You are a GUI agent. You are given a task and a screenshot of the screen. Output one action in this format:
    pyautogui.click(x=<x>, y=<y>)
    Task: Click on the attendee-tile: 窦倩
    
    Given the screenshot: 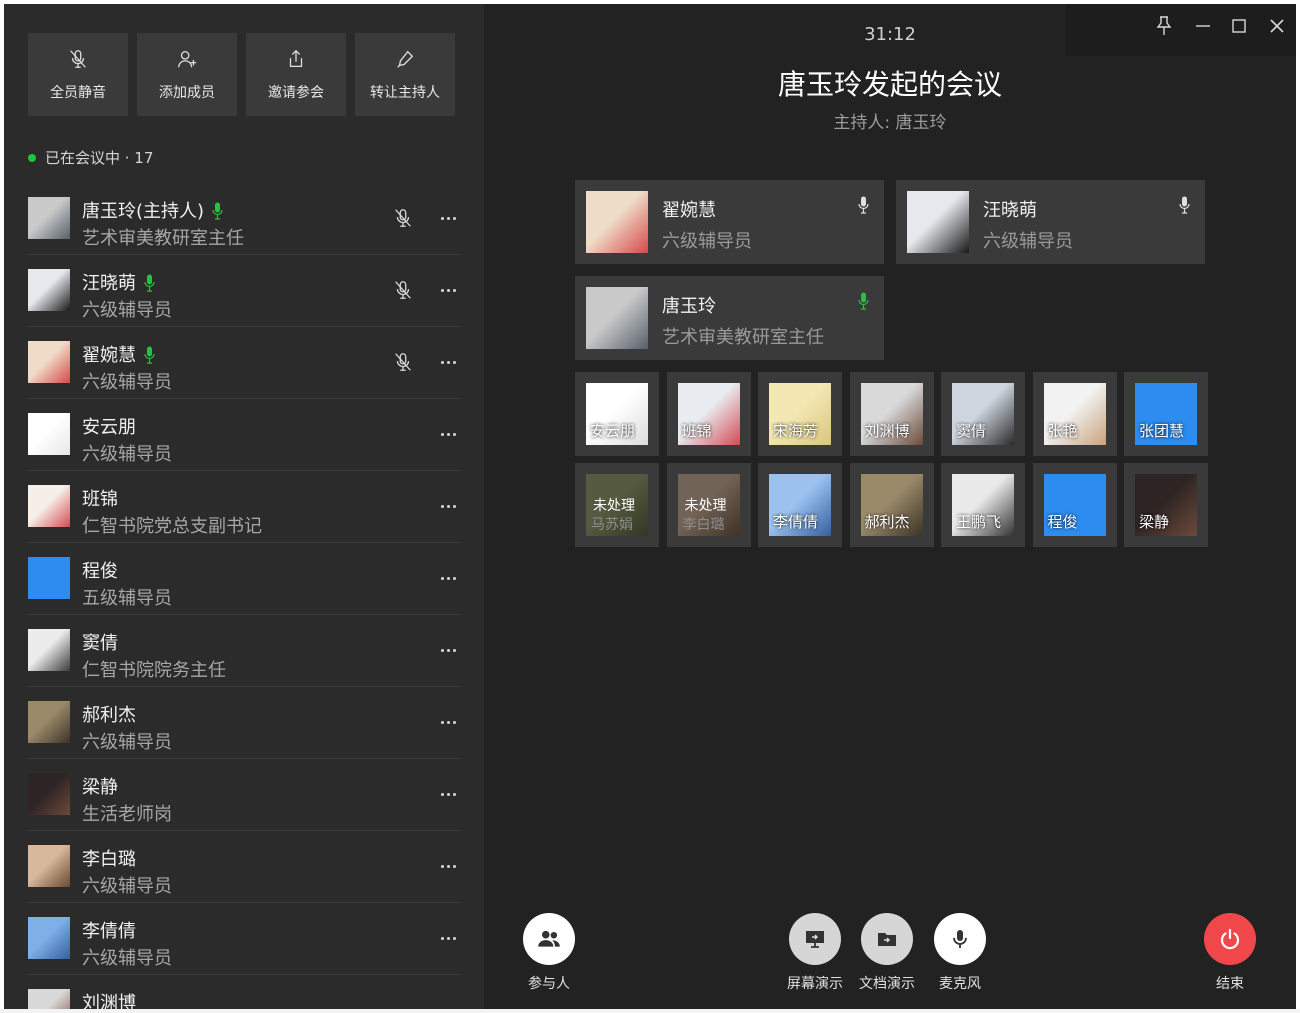 What is the action you would take?
    pyautogui.click(x=983, y=414)
    